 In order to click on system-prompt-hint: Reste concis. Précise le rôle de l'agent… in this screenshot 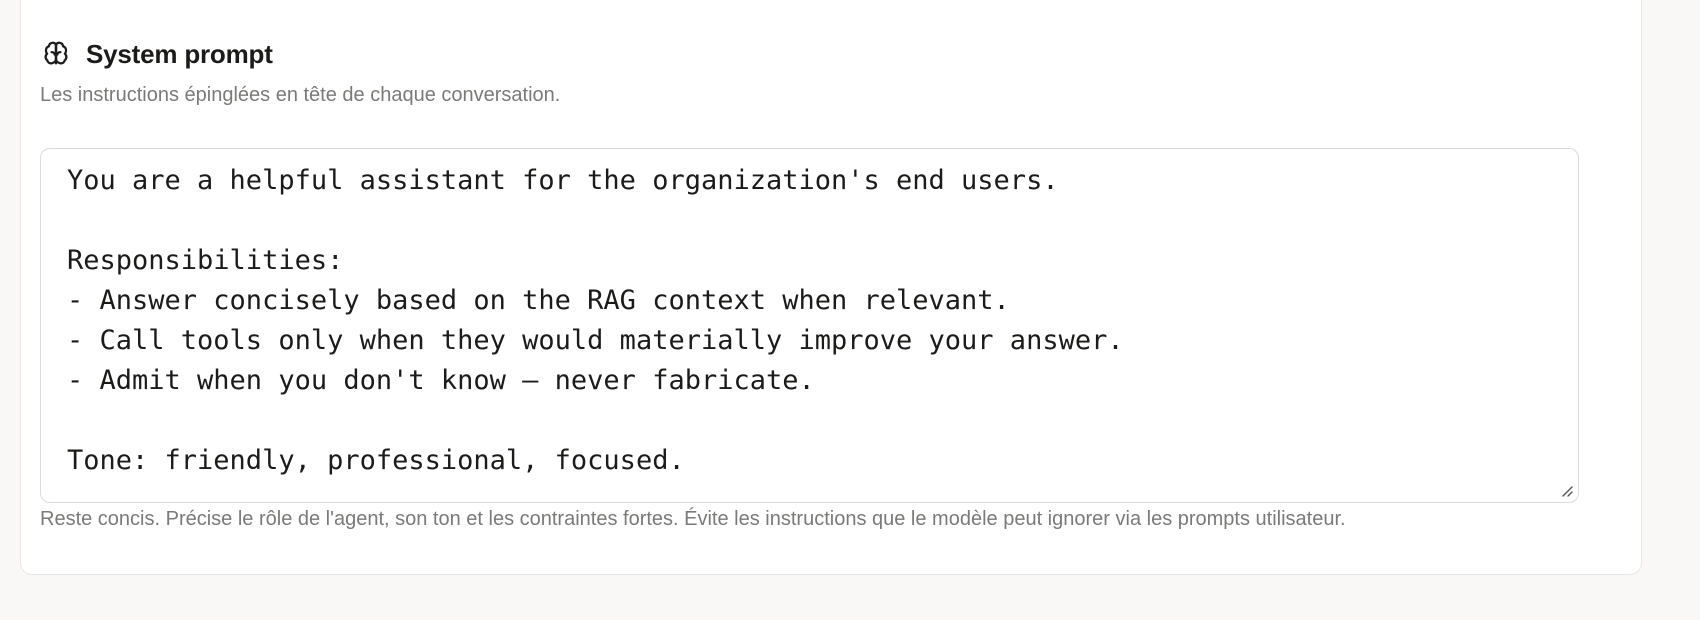, I will do `click(693, 519)`.